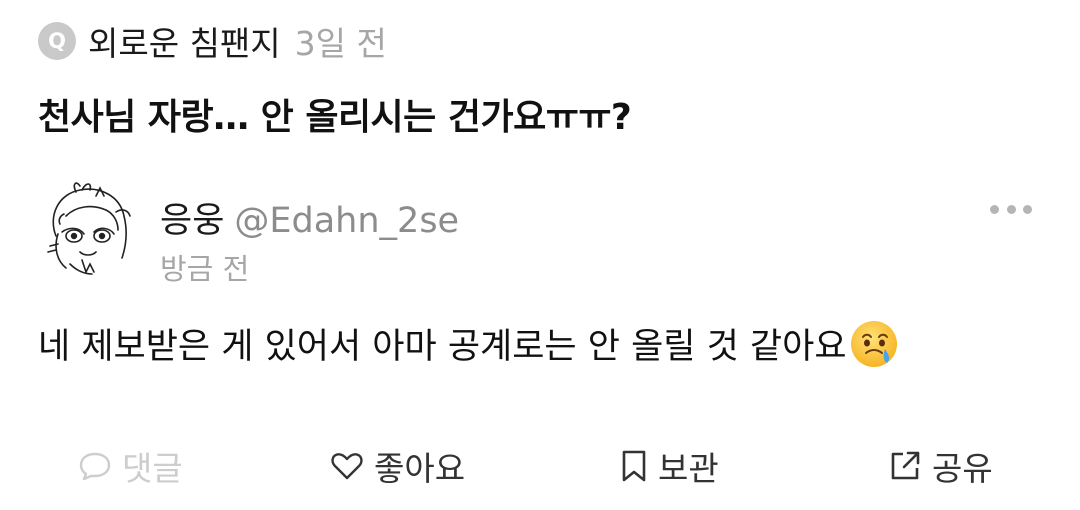  What do you see at coordinates (192, 221) in the screenshot?
I see `author-name: 응웅` at bounding box center [192, 221].